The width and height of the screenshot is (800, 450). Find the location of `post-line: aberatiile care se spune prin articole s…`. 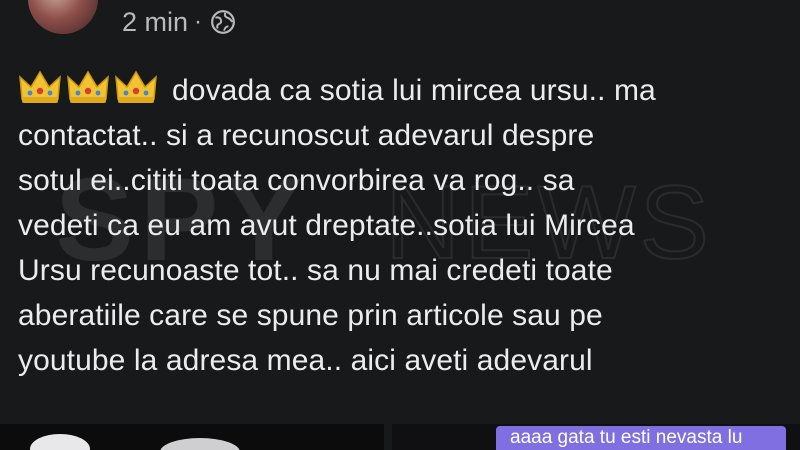

post-line: aberatiile care se spune prin articole s… is located at coordinates (310, 315).